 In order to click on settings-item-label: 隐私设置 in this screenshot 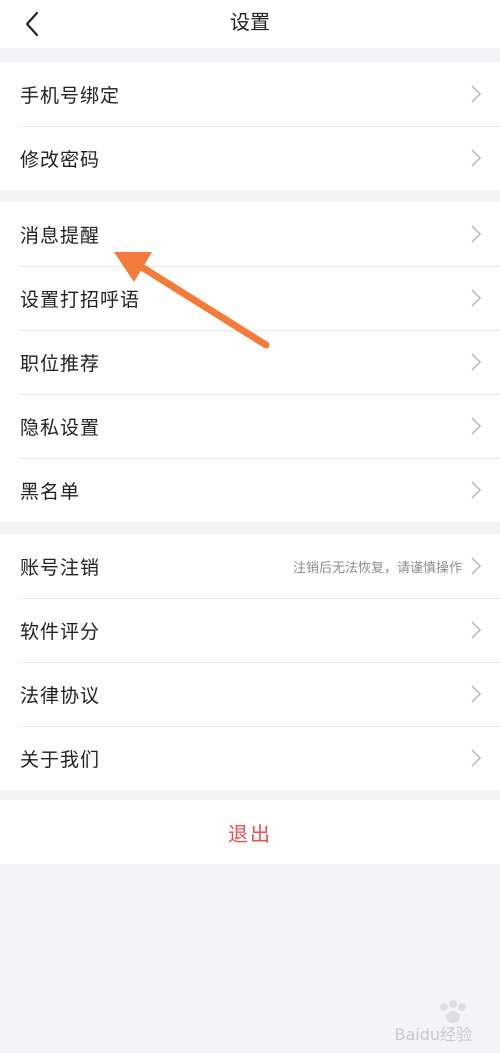, I will do `click(60, 427)`.